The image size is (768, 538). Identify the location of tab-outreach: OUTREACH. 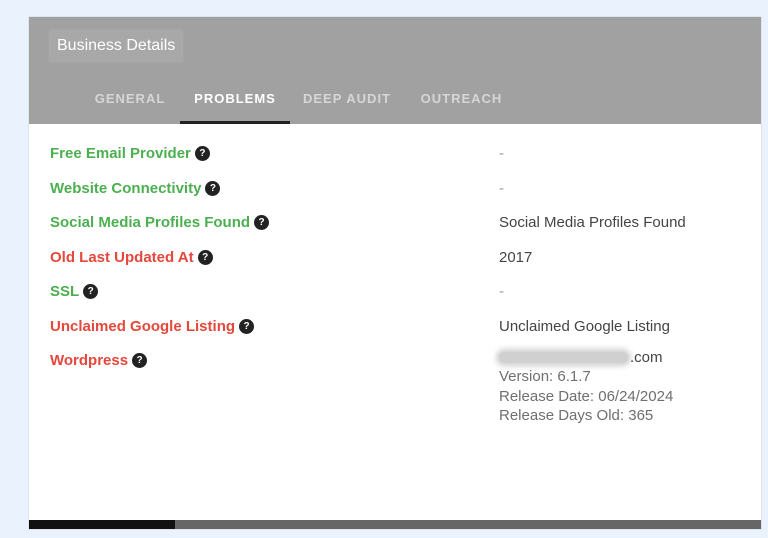
(461, 98).